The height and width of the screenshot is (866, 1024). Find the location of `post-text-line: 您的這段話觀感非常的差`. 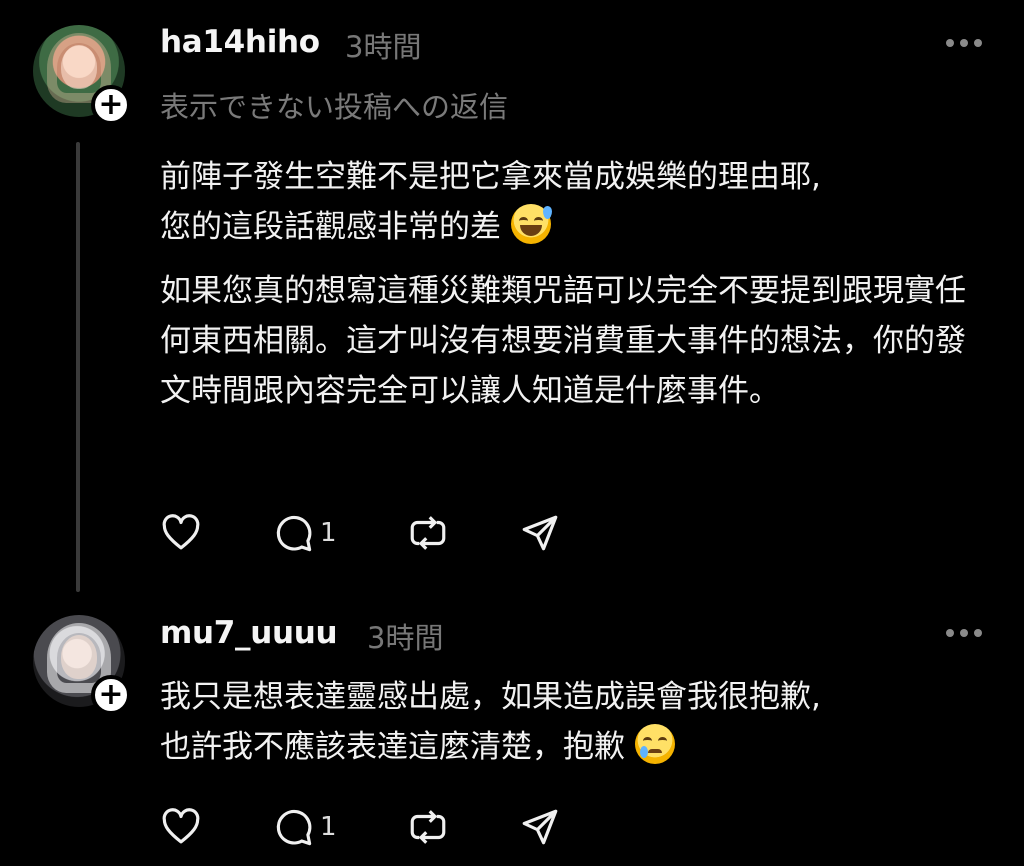

post-text-line: 您的這段話觀感非常的差 is located at coordinates (330, 227).